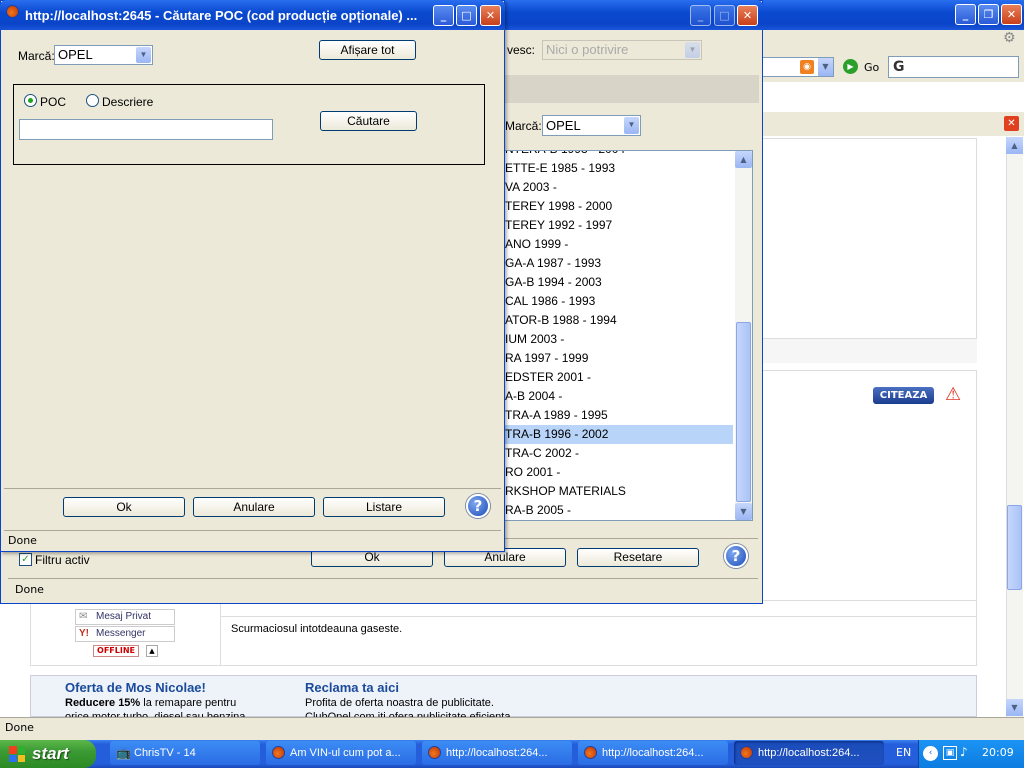  I want to click on poc-status-text: Done, so click(22, 540).